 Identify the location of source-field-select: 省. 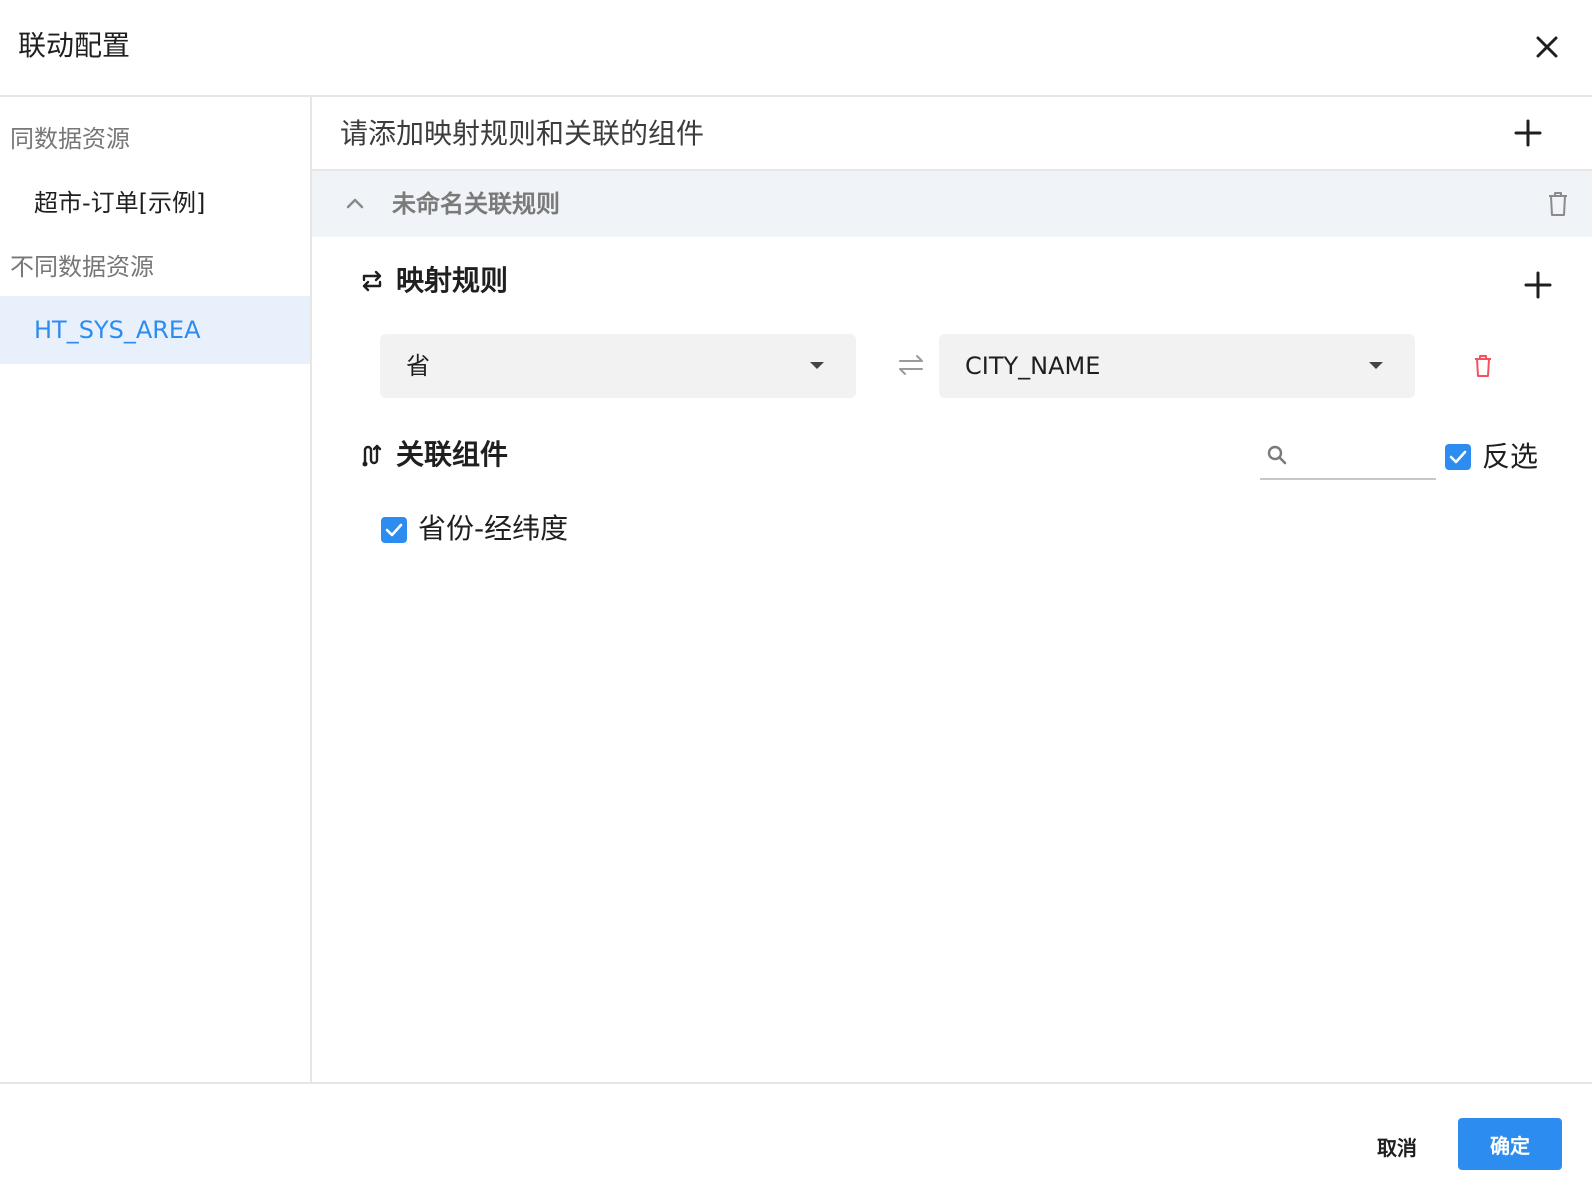
(618, 366).